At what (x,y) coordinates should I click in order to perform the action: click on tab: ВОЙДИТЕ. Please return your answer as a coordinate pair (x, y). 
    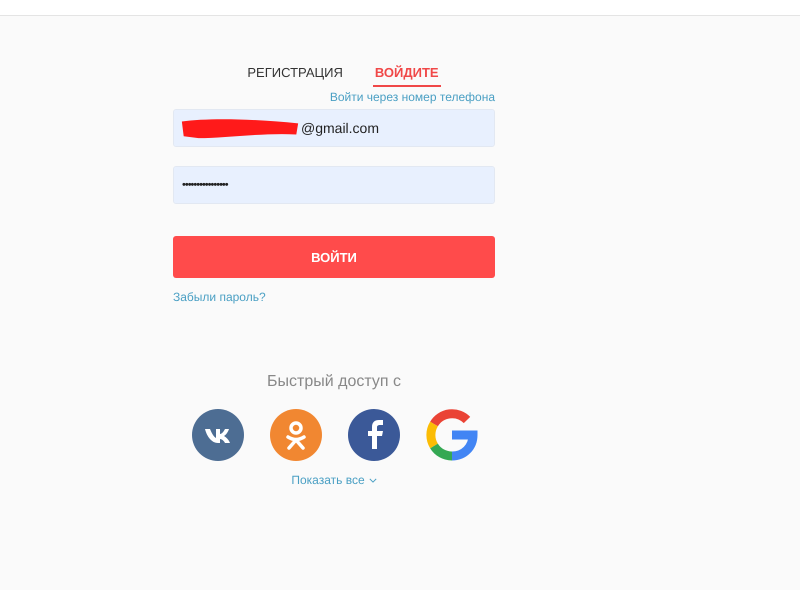
    Looking at the image, I should click on (406, 75).